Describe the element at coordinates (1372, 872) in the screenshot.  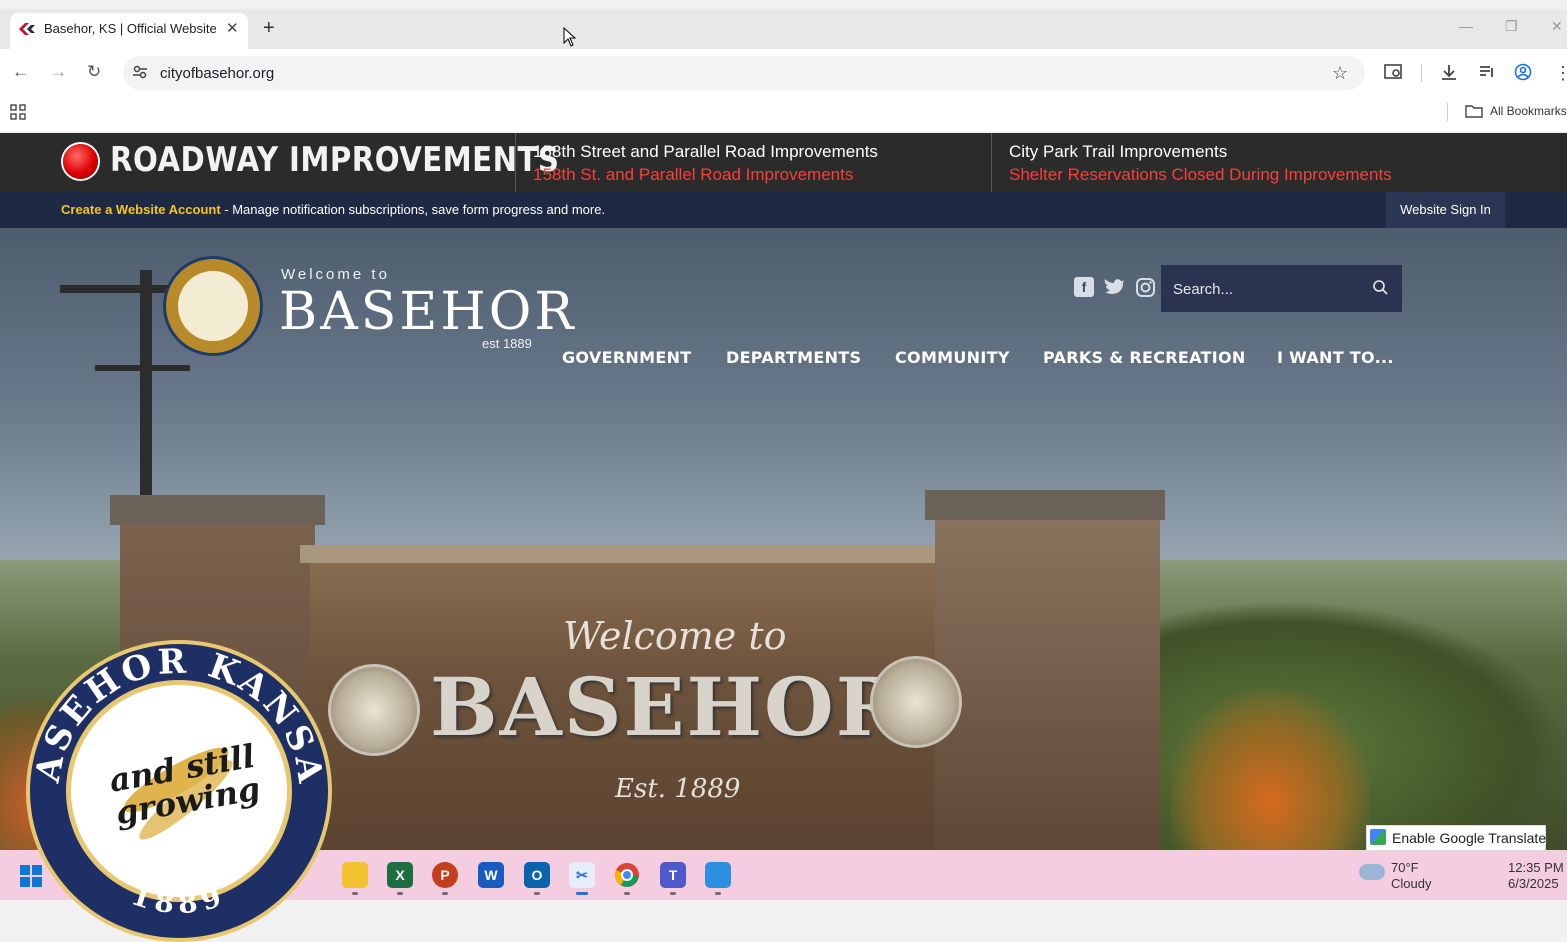
I see `weather-cloud-icon` at that location.